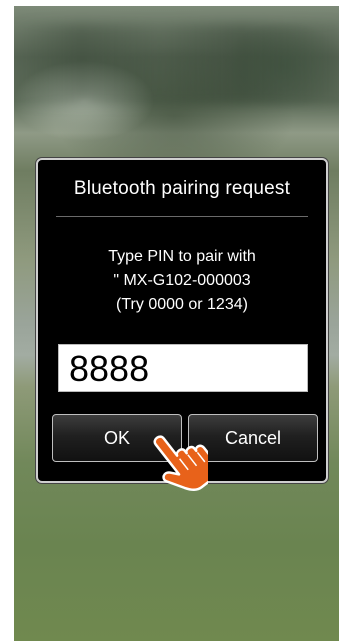 Image resolution: width=339 pixels, height=641 pixels. What do you see at coordinates (182, 280) in the screenshot?
I see `device-name: " MX-G102-000003` at bounding box center [182, 280].